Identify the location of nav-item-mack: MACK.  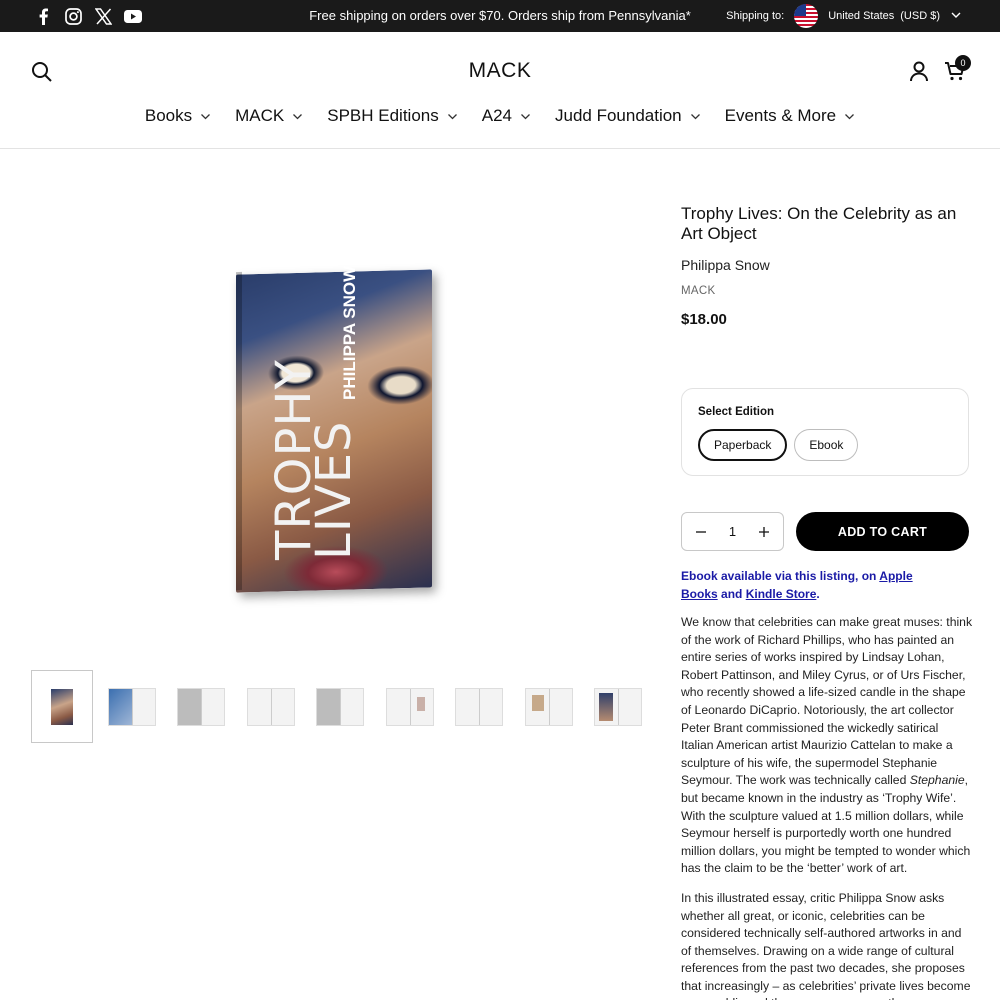
(269, 116).